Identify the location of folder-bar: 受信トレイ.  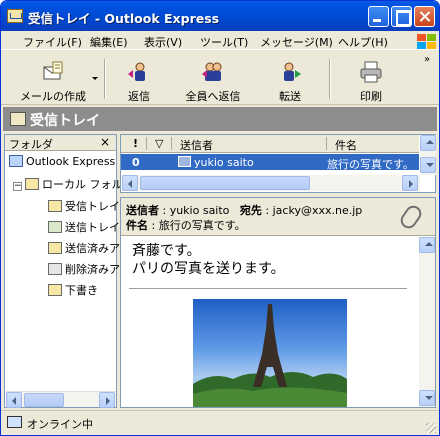
(220, 119).